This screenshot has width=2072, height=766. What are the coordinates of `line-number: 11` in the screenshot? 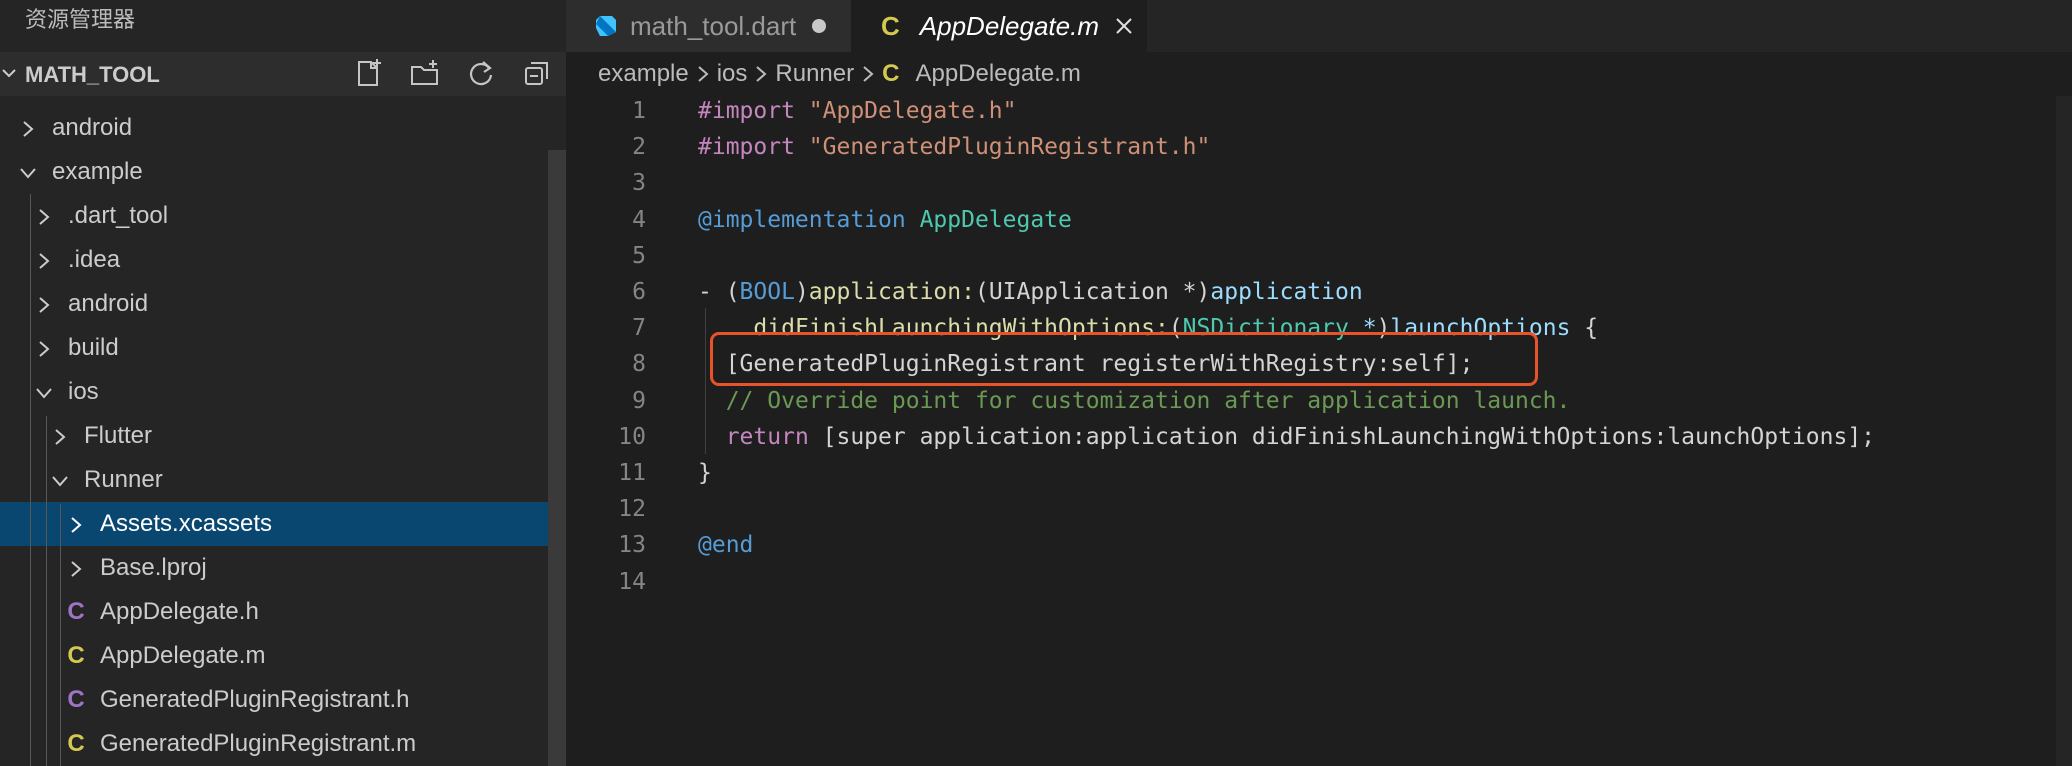 It's located at (632, 473).